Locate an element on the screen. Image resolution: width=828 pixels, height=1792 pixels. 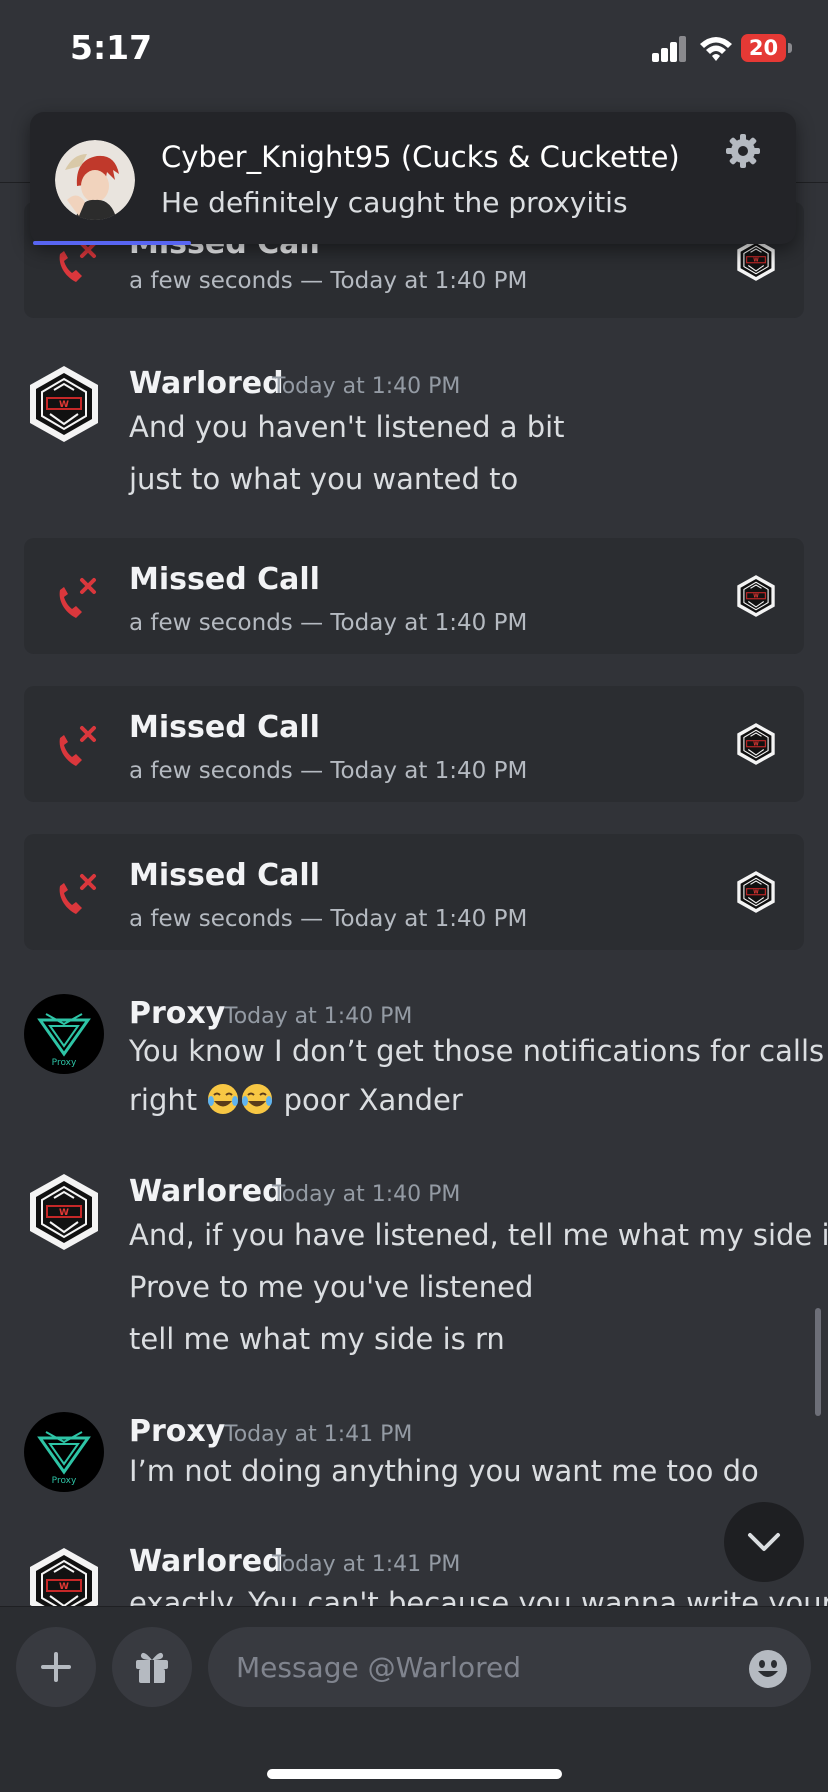
gift-icon is located at coordinates (152, 1667).